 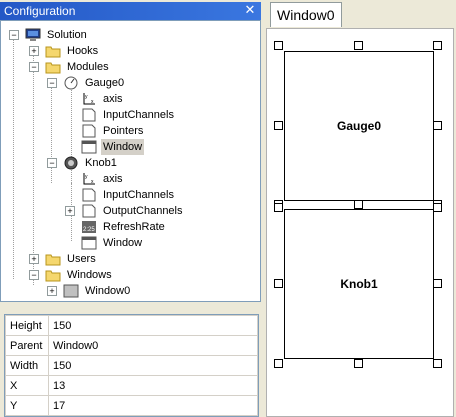 I want to click on property-row: Height 150, so click(x=131, y=325).